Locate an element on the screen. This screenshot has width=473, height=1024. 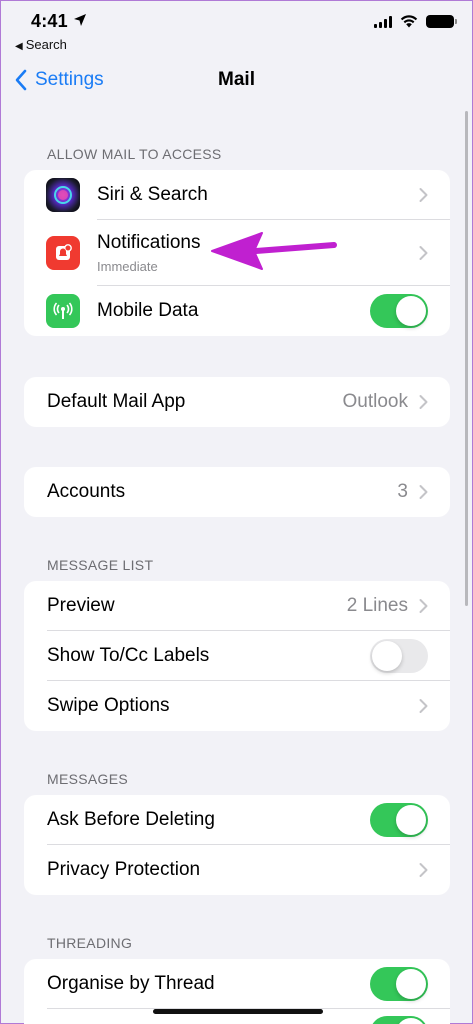
privacy-protection-row: Privacy Protection is located at coordinates (237, 870).